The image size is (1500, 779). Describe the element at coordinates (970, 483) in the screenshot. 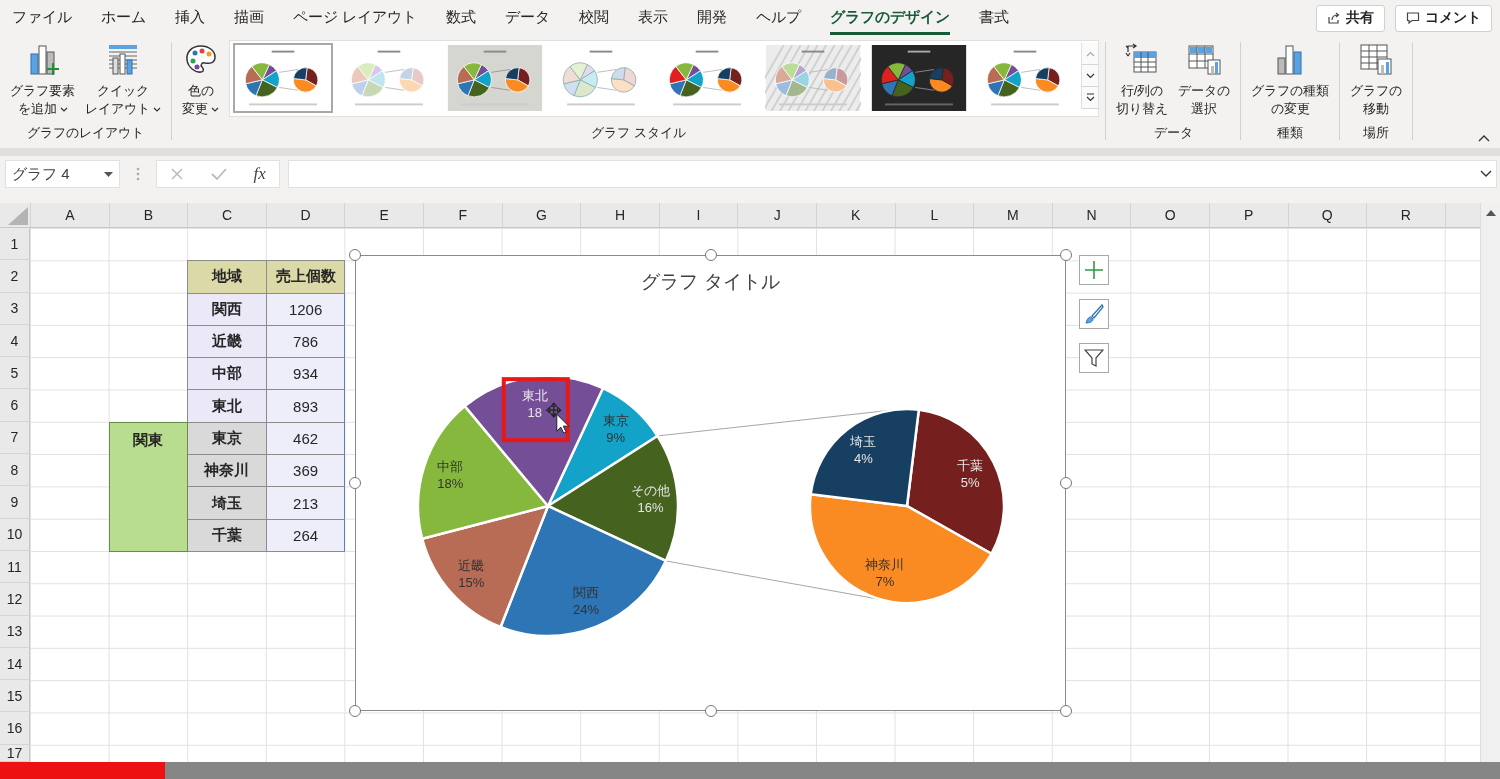

I see `data-label: 5%` at that location.